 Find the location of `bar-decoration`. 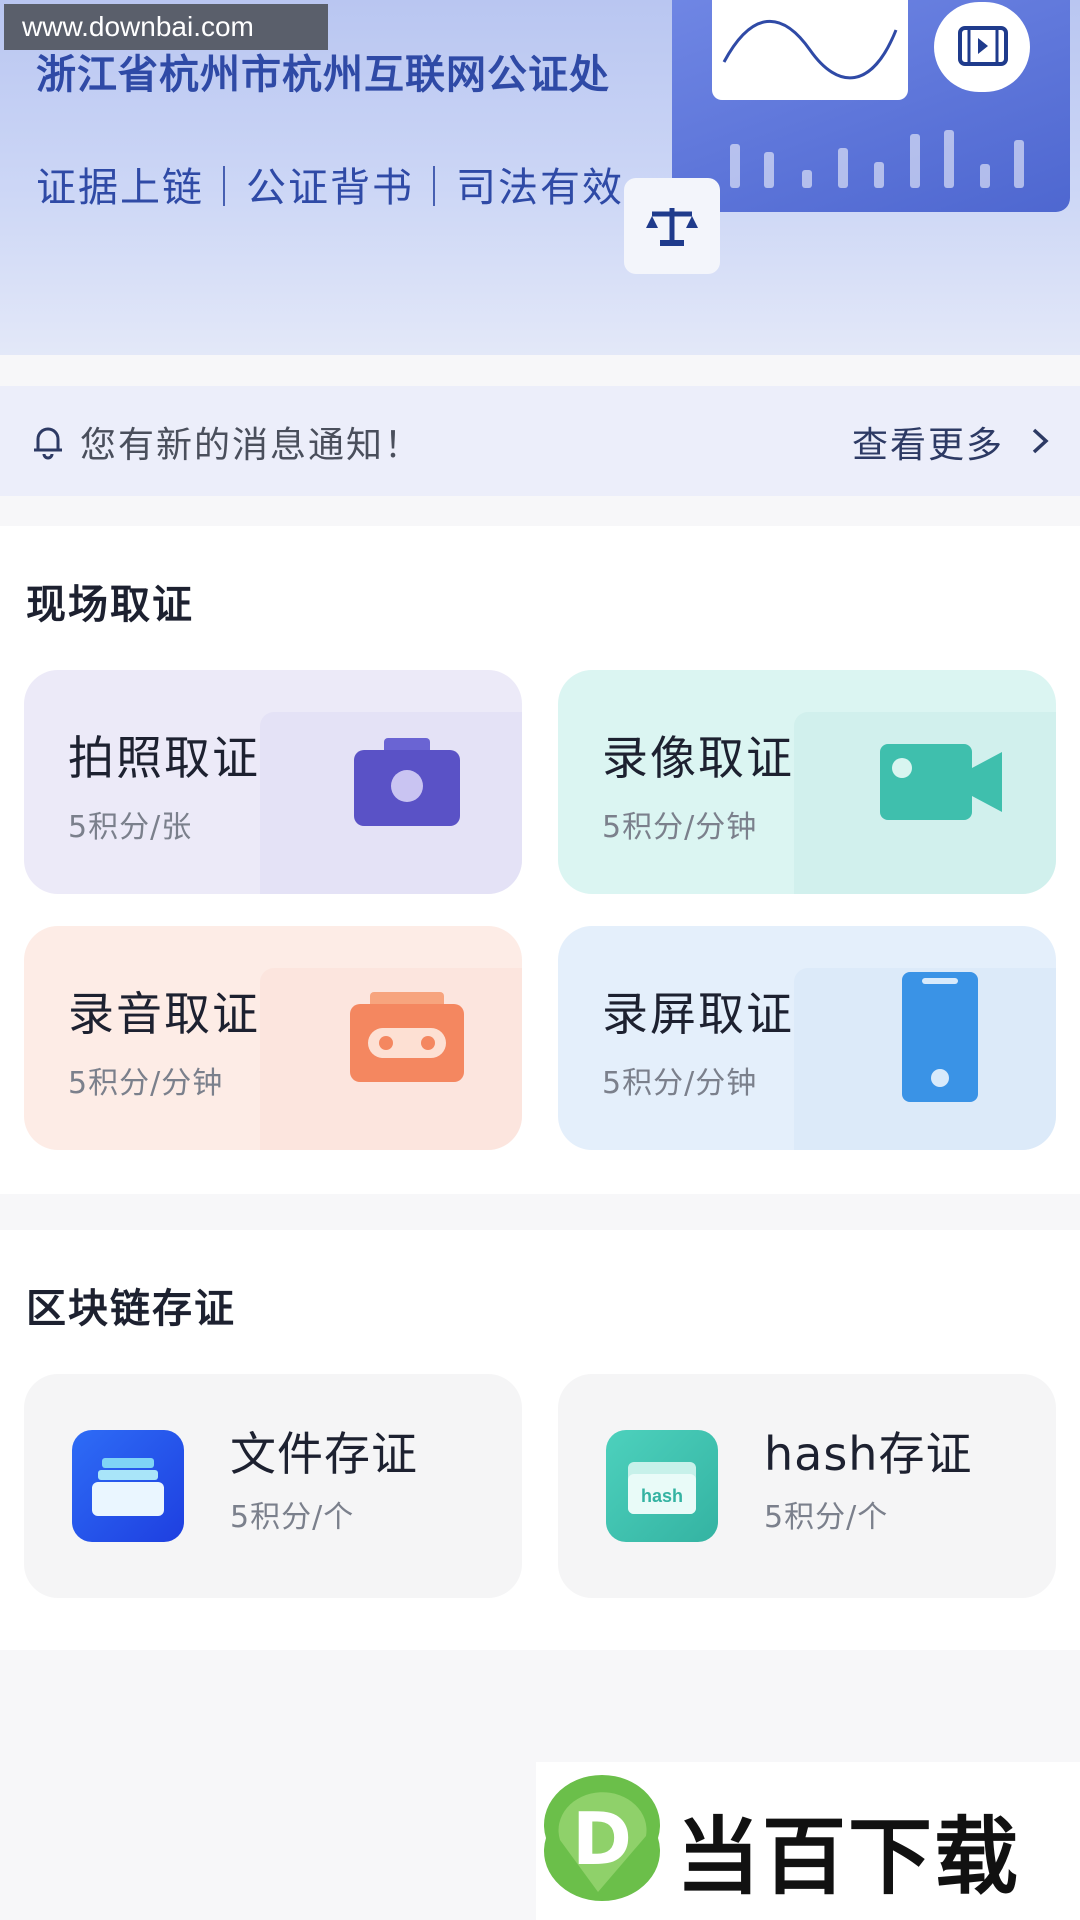

bar-decoration is located at coordinates (880, 153).